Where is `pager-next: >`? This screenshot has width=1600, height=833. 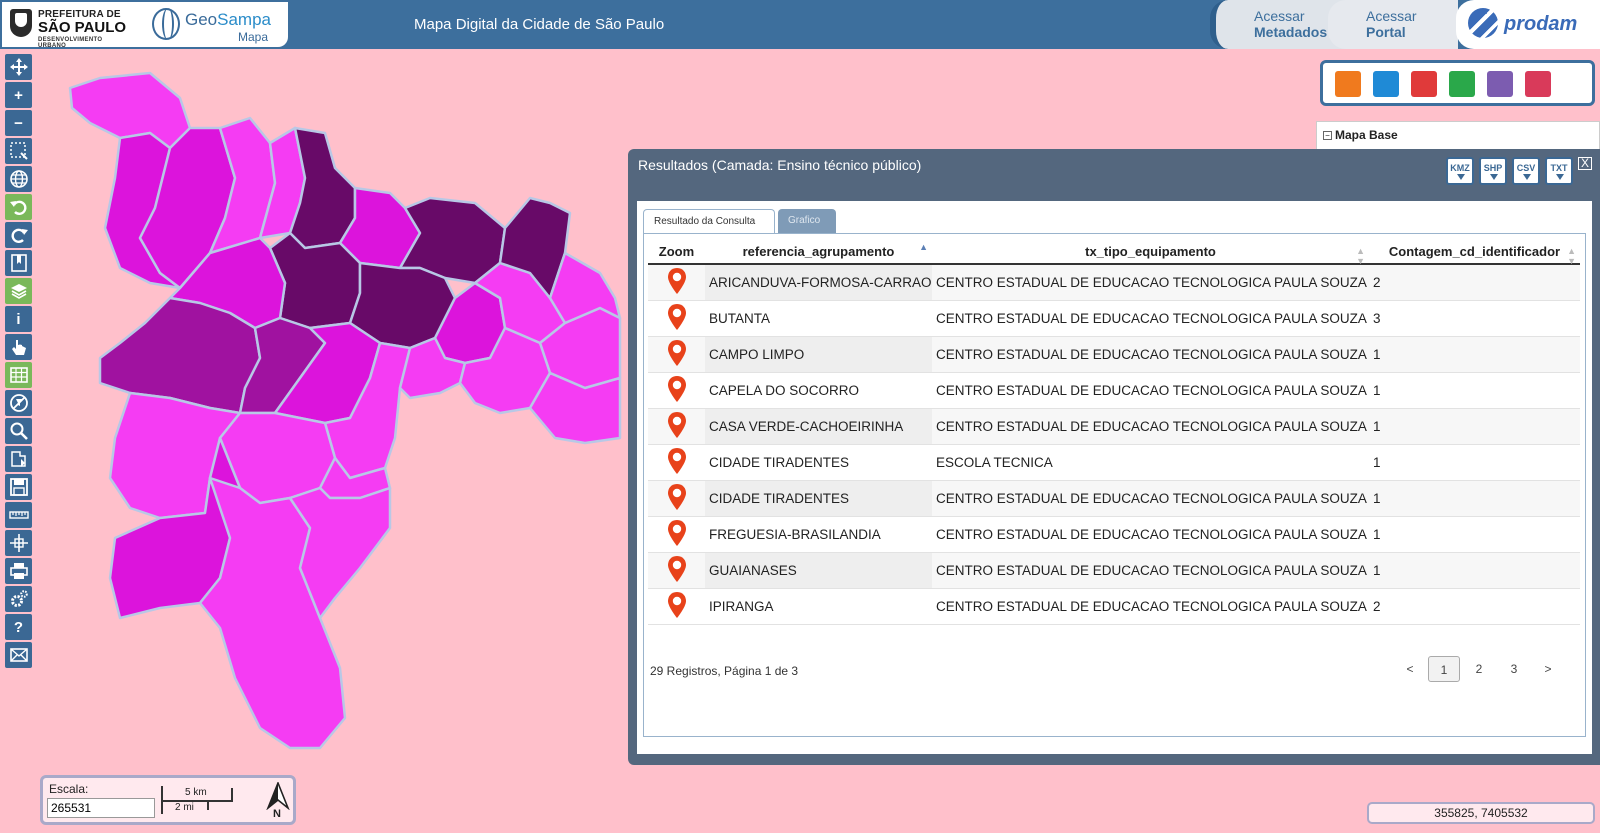
pager-next: > is located at coordinates (1548, 669).